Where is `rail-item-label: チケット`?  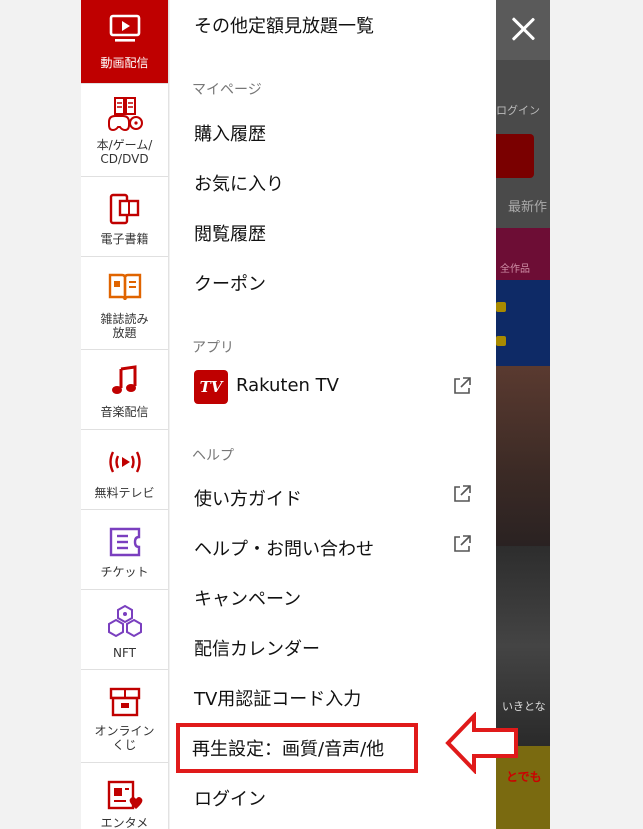 rail-item-label: チケット is located at coordinates (124, 572).